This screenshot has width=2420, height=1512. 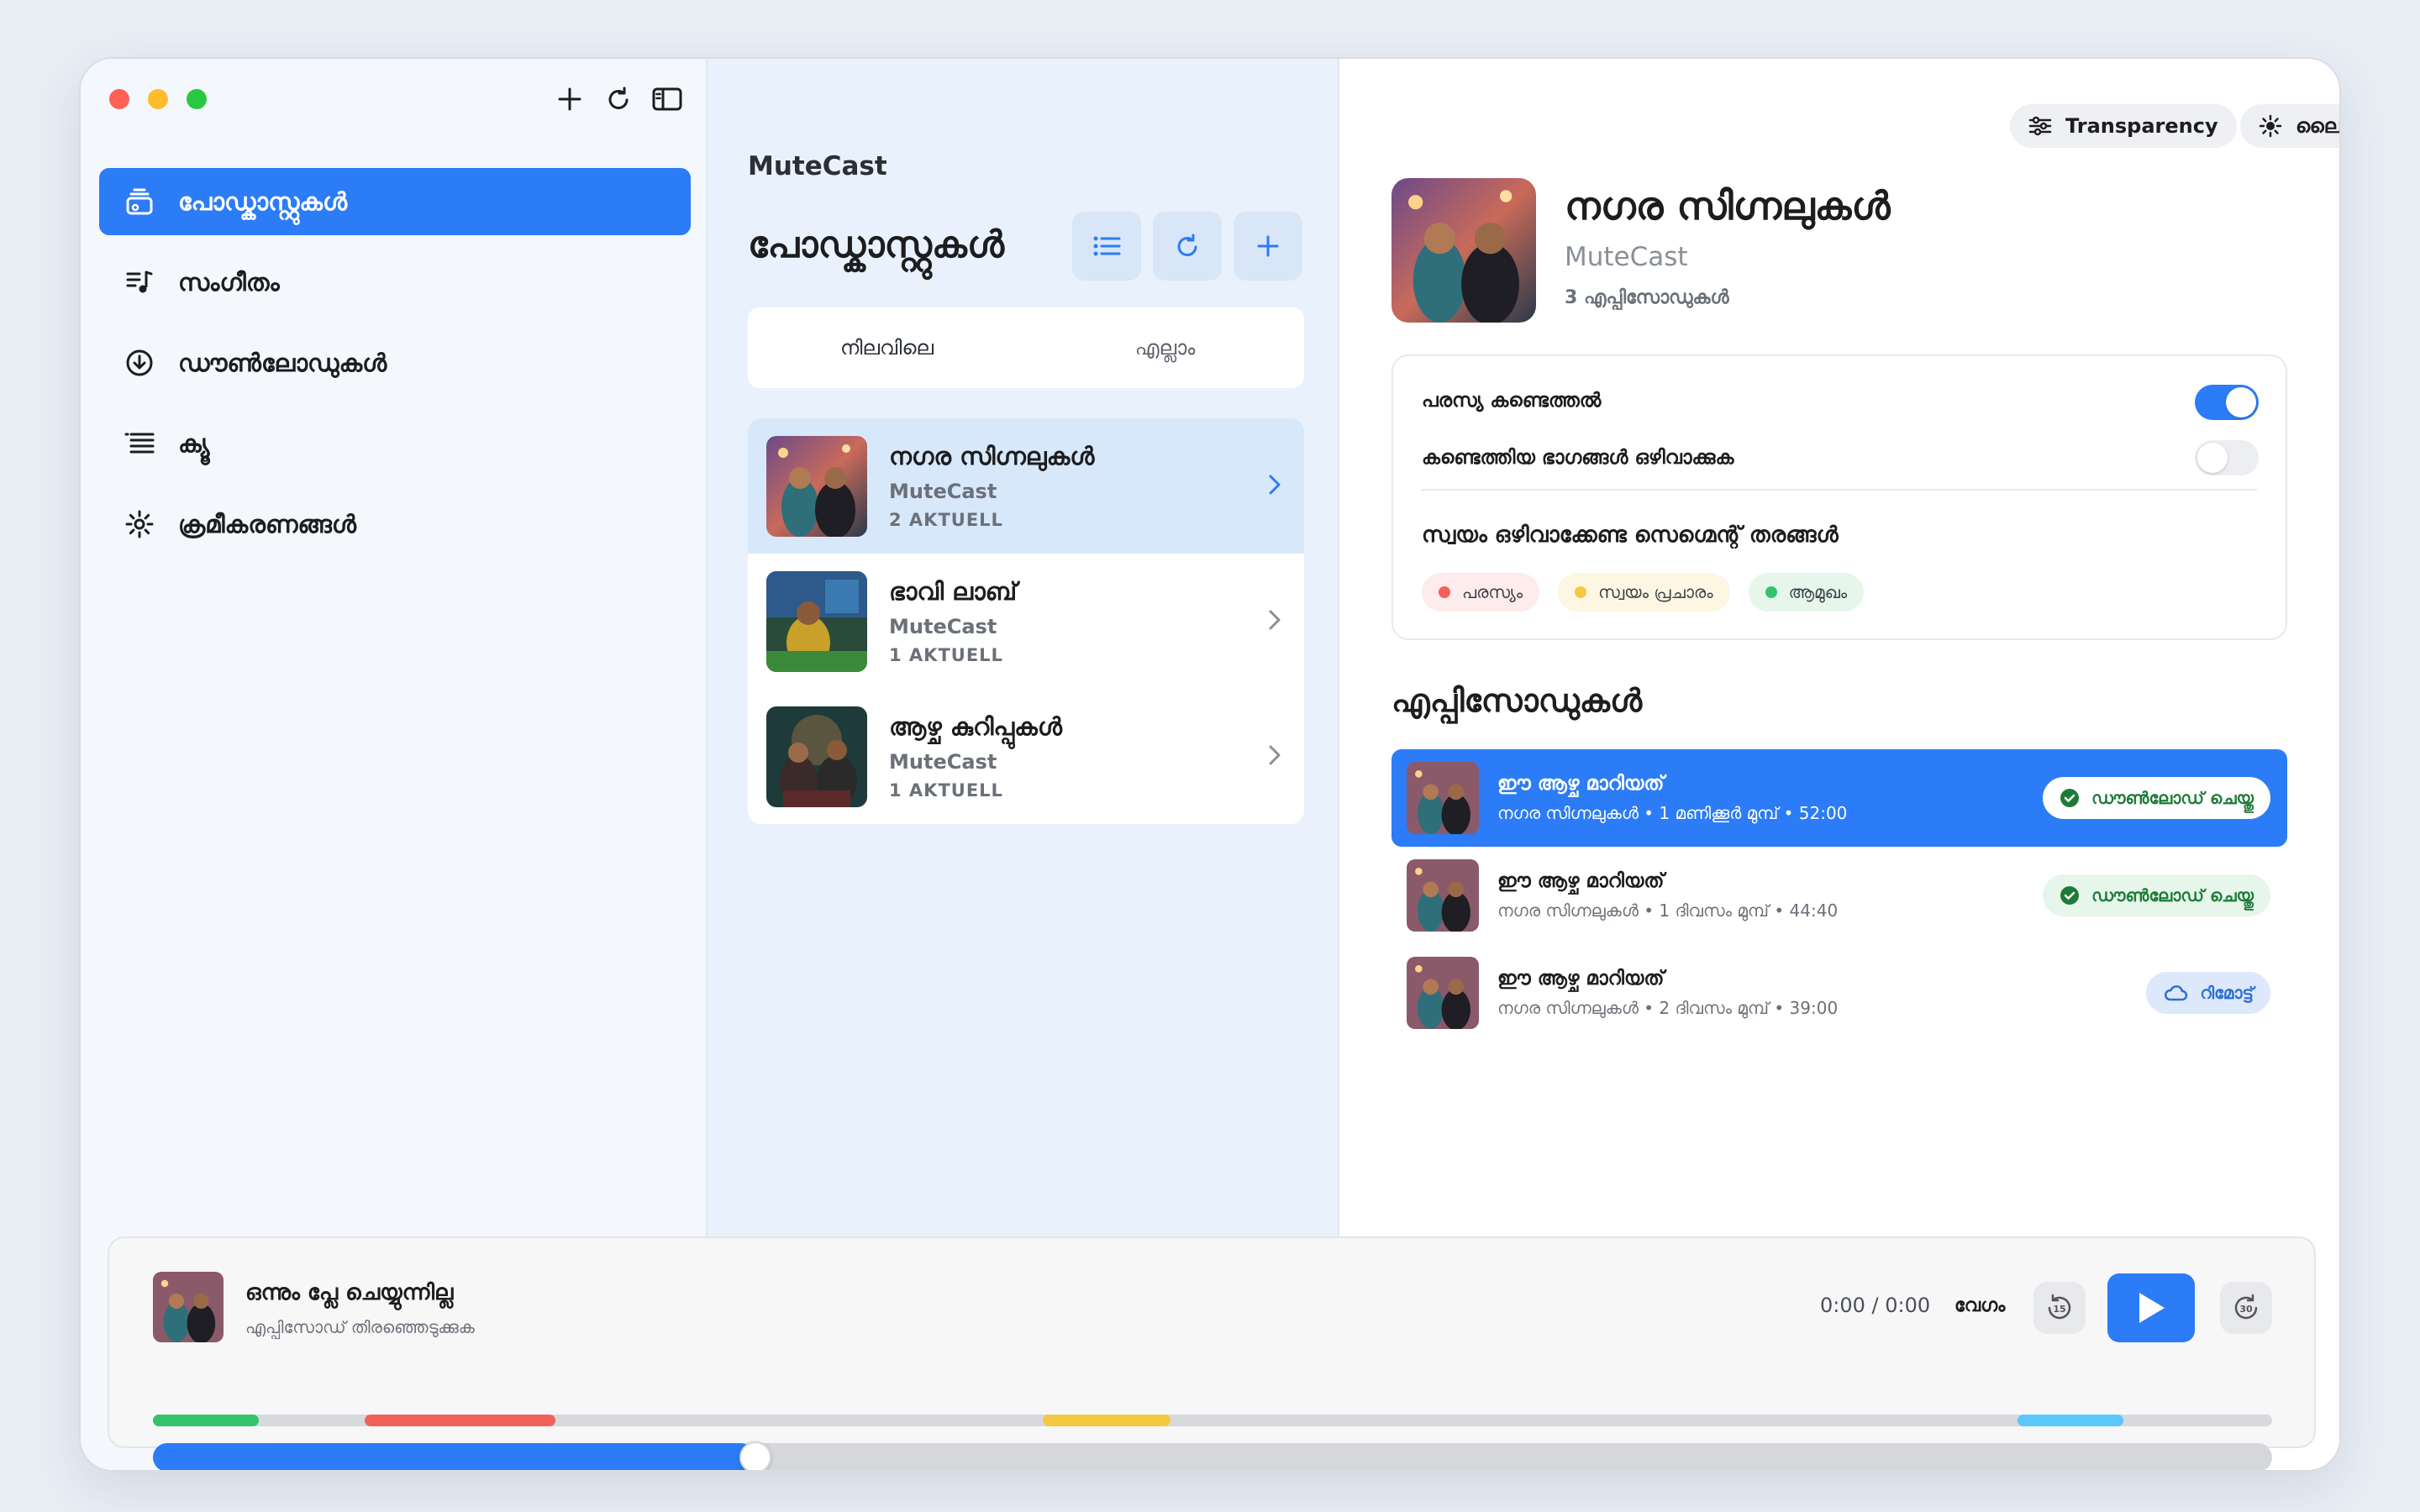 I want to click on podcast-row-future-lab: ഭാവി ലാബ് MuteCast 1 AKTUELL, so click(x=1026, y=621).